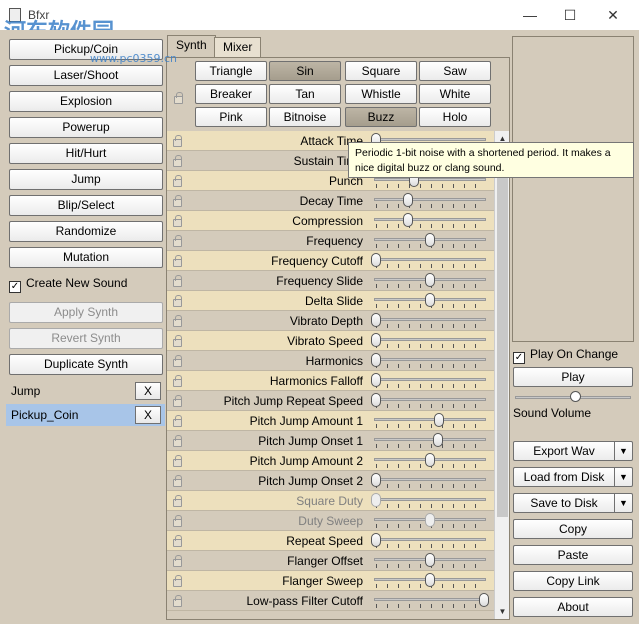 Image resolution: width=639 pixels, height=624 pixels. What do you see at coordinates (573, 555) in the screenshot?
I see `paste-button: Paste` at bounding box center [573, 555].